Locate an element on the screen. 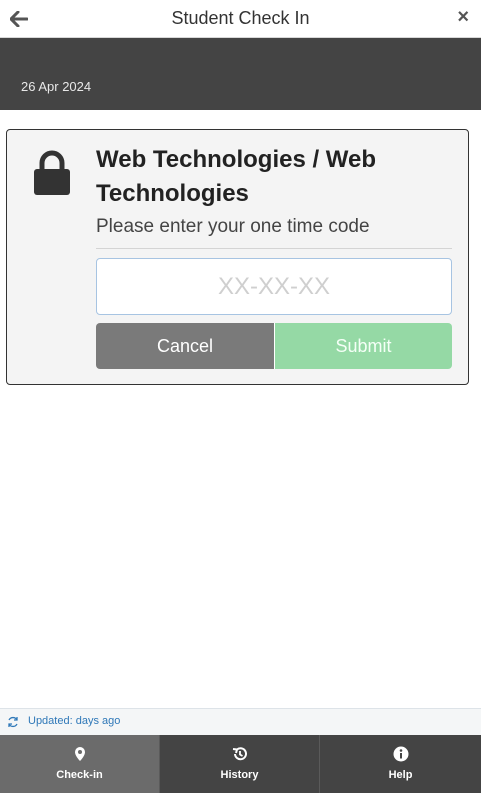 Image resolution: width=481 pixels, height=793 pixels. action-buttons: Cancel Submit is located at coordinates (274, 346).